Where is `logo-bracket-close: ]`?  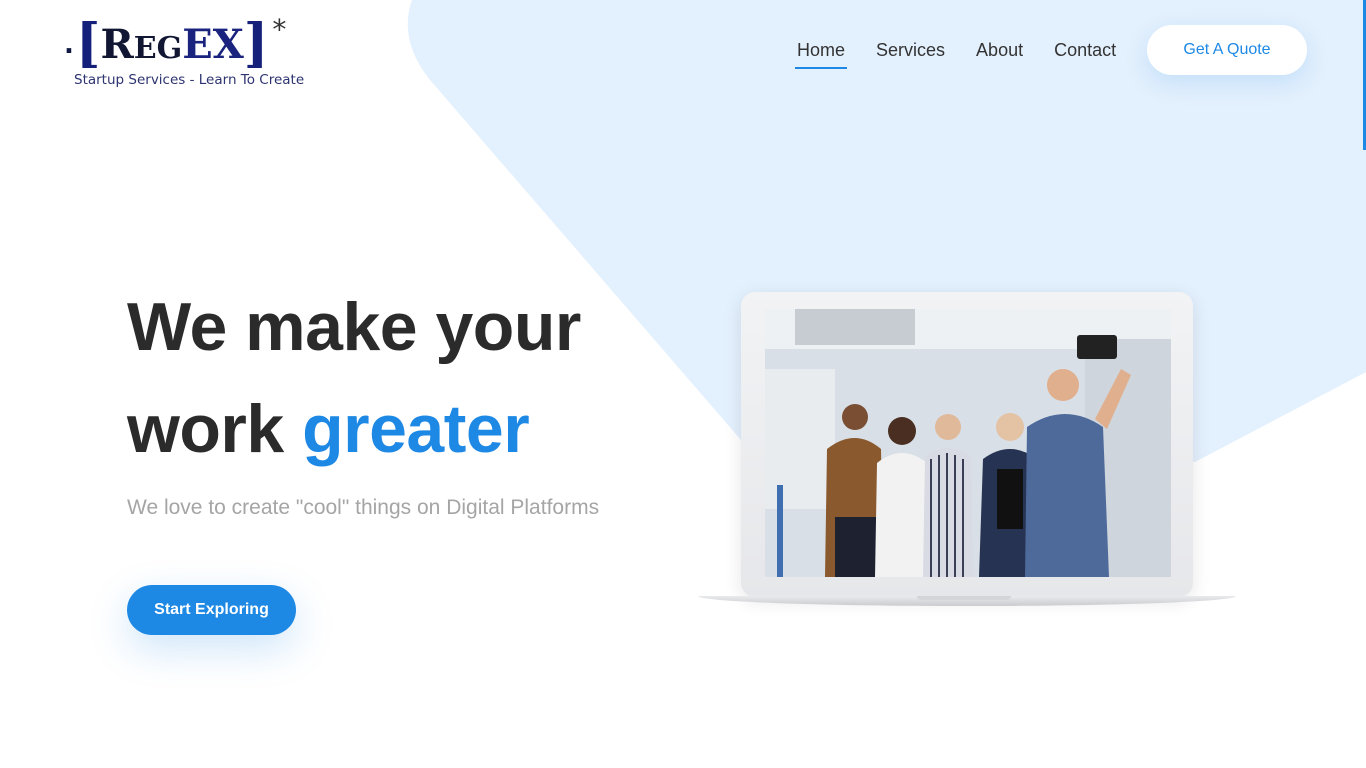
logo-bracket-close: ] is located at coordinates (256, 43).